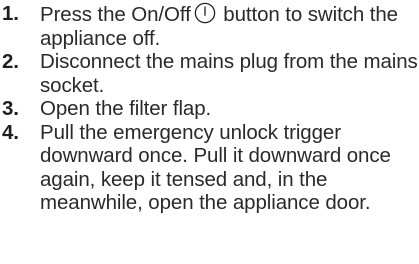 This screenshot has width=419, height=264. What do you see at coordinates (10, 61) in the screenshot?
I see `step-number: 2.` at bounding box center [10, 61].